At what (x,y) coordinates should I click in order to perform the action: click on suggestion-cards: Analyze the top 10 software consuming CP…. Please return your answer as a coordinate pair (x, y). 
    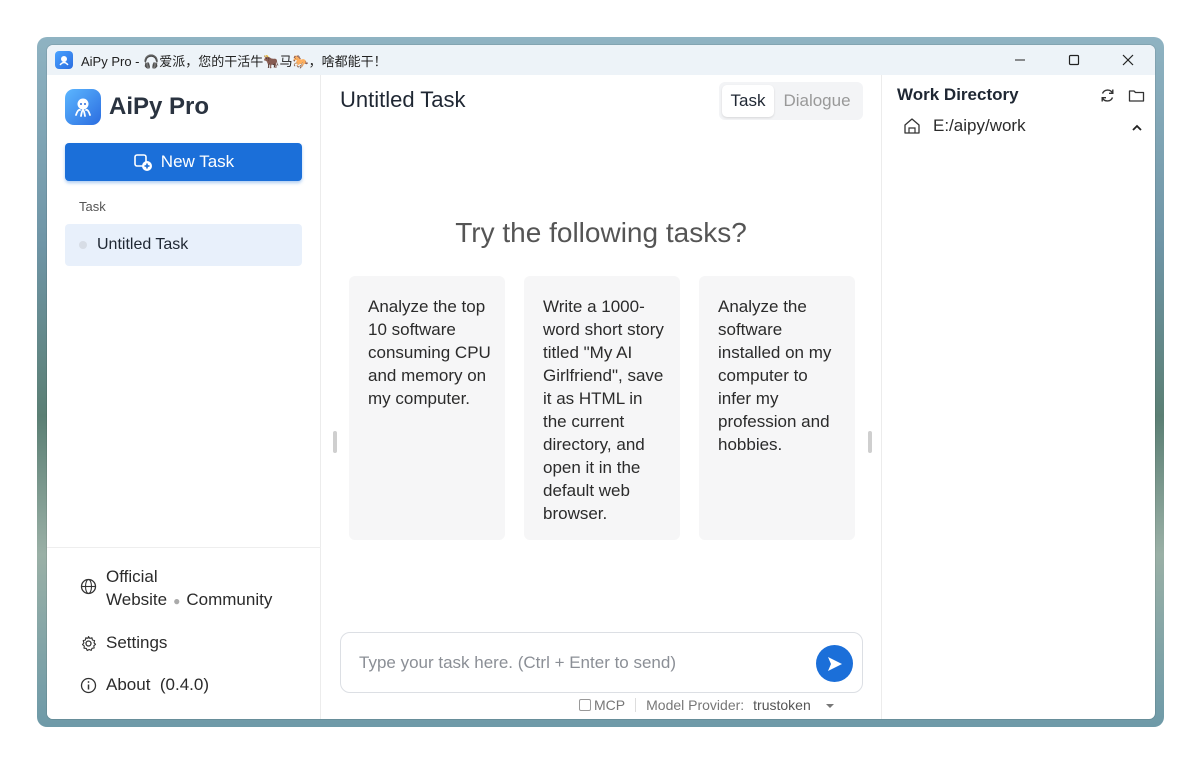
    Looking at the image, I should click on (602, 408).